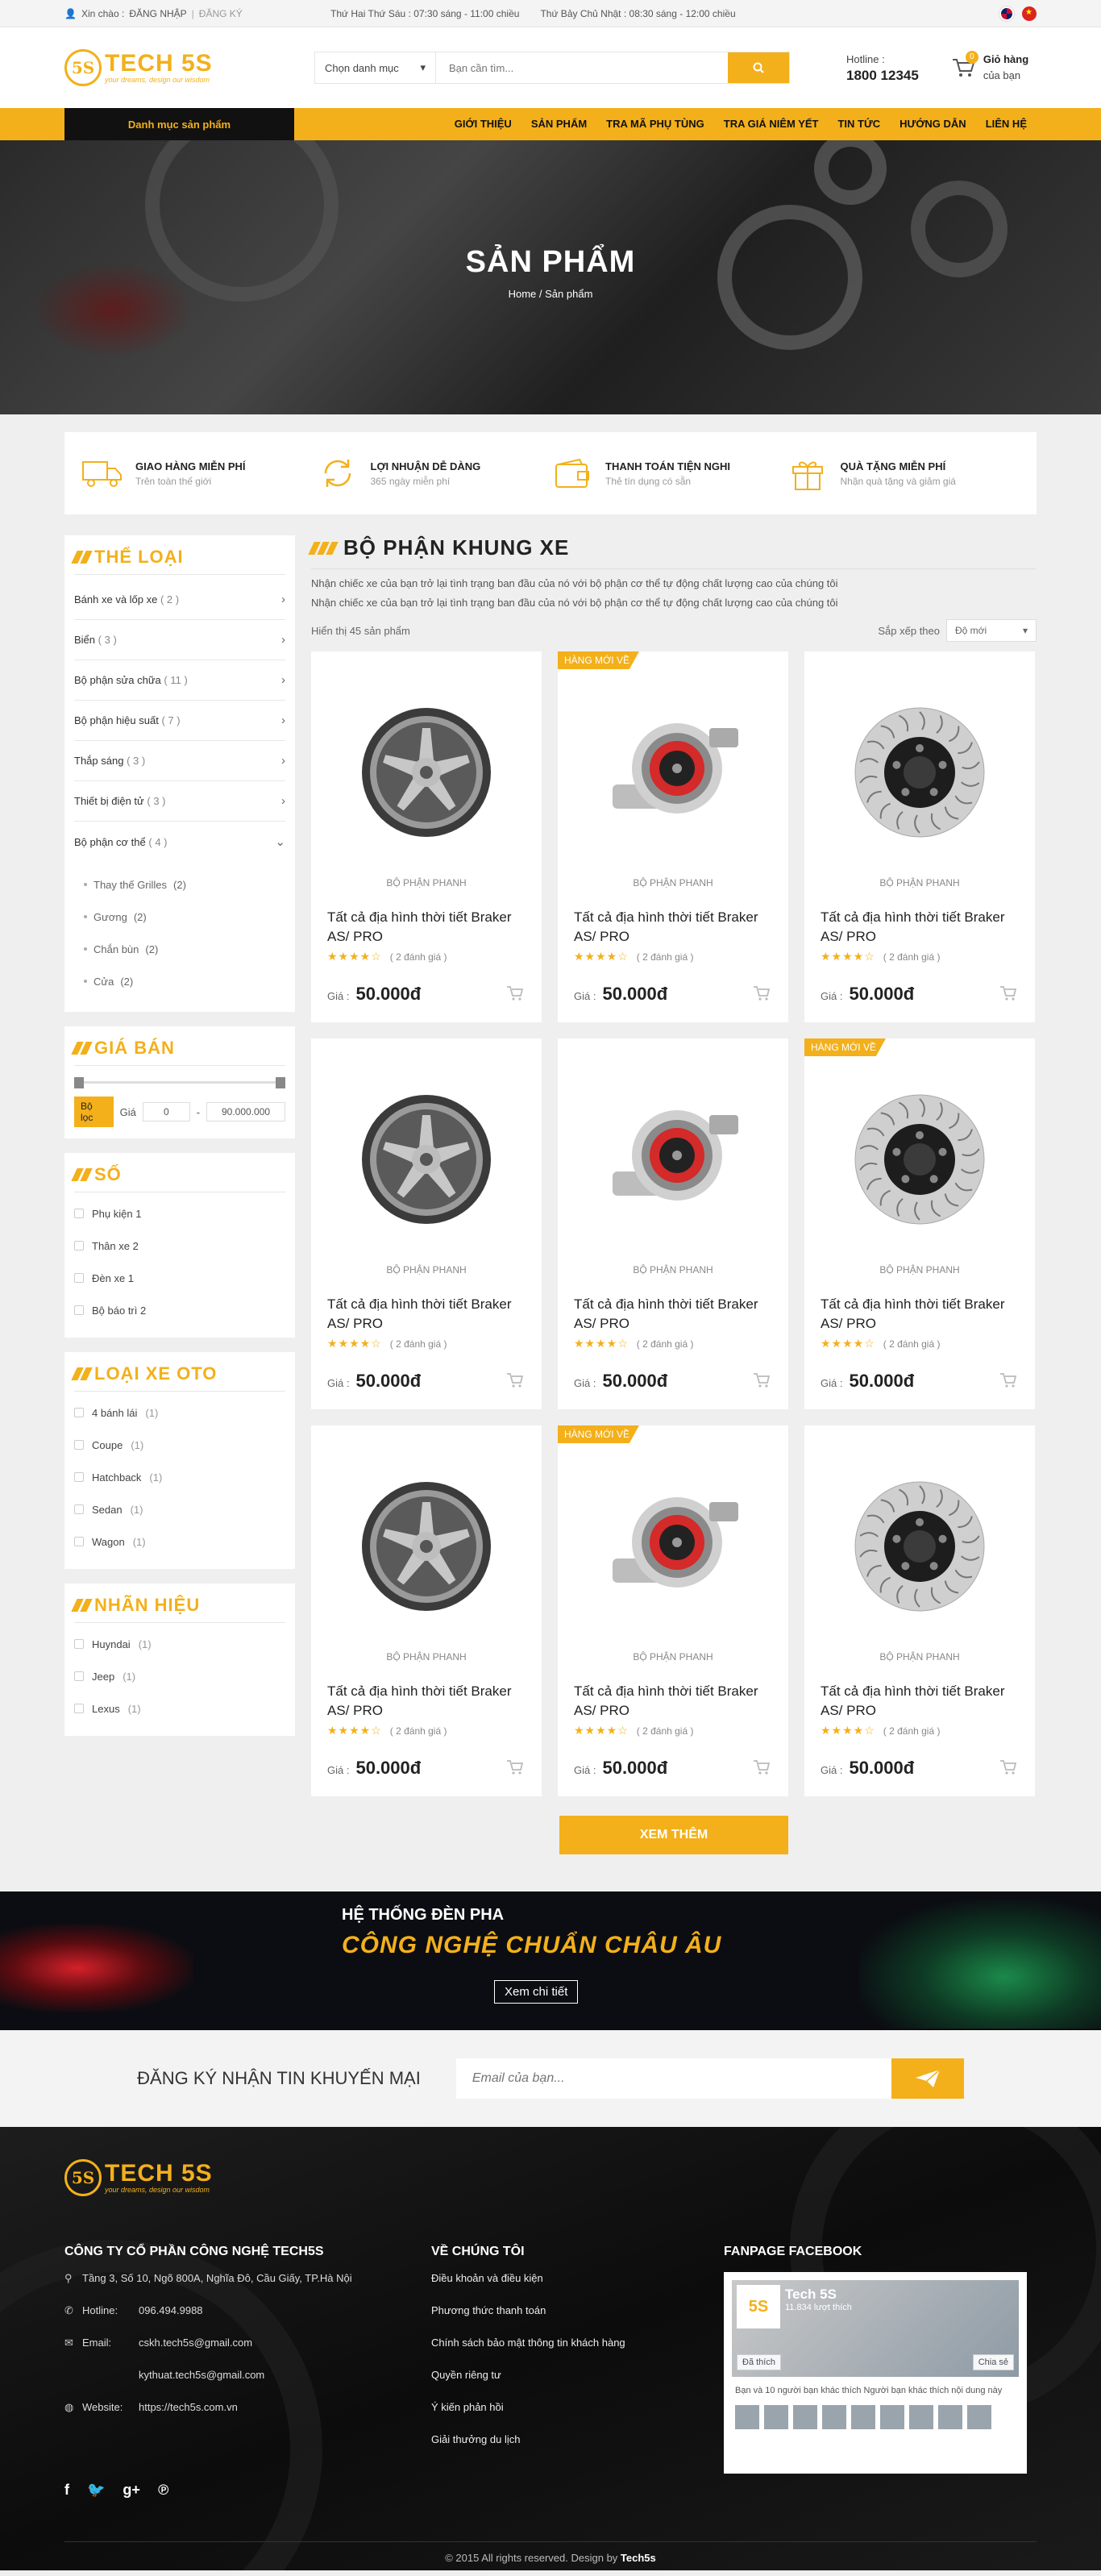  Describe the element at coordinates (1006, 124) in the screenshot. I see `nav-item-lien-he: LIÊN HỆ` at that location.